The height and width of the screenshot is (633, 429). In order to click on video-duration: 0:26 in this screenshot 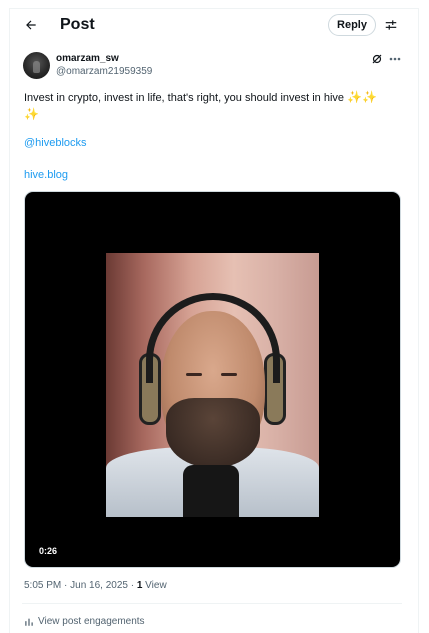, I will do `click(48, 551)`.